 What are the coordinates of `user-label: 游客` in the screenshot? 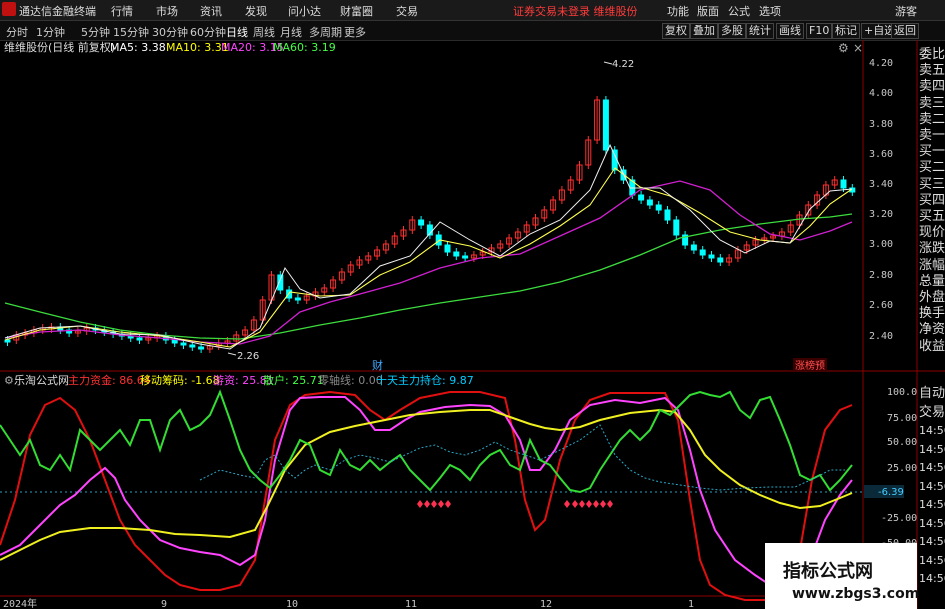 It's located at (906, 11).